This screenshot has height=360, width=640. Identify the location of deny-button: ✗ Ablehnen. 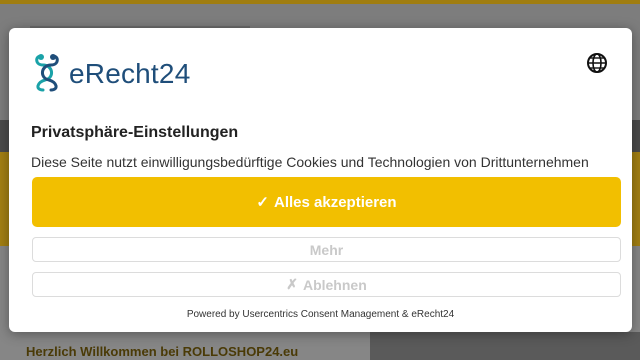
(326, 284).